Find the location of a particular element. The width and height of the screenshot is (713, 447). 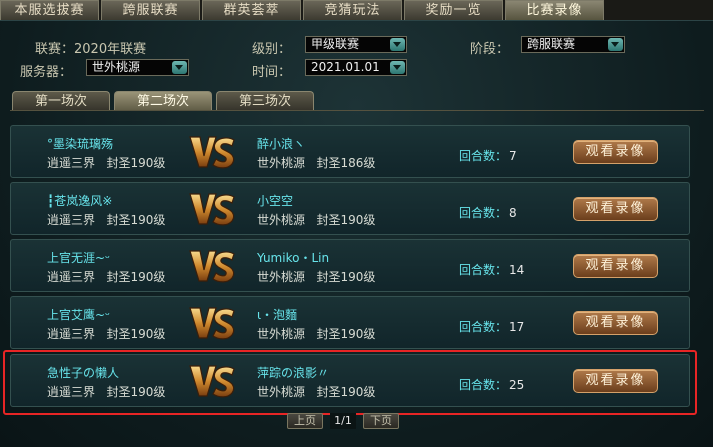

player2-info: 世外桃源 封圣186级 is located at coordinates (316, 163).